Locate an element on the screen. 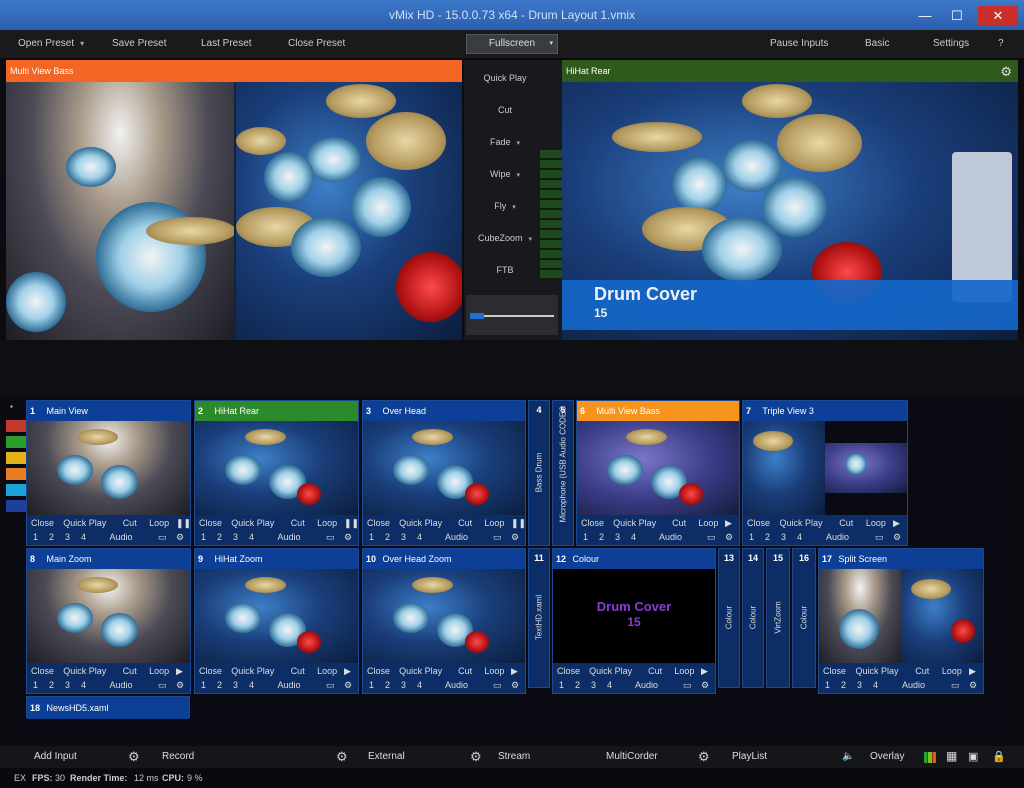 The image size is (1024, 788). camera-icon: ▣ is located at coordinates (973, 756).